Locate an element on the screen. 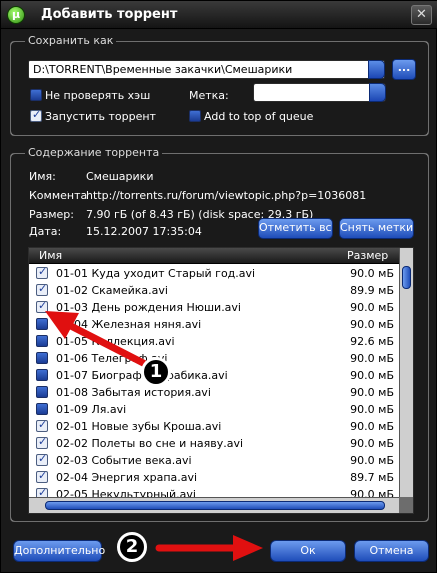 This screenshot has width=437, height=573. torrent-content-group-title: Содержание торрента is located at coordinates (94, 153).